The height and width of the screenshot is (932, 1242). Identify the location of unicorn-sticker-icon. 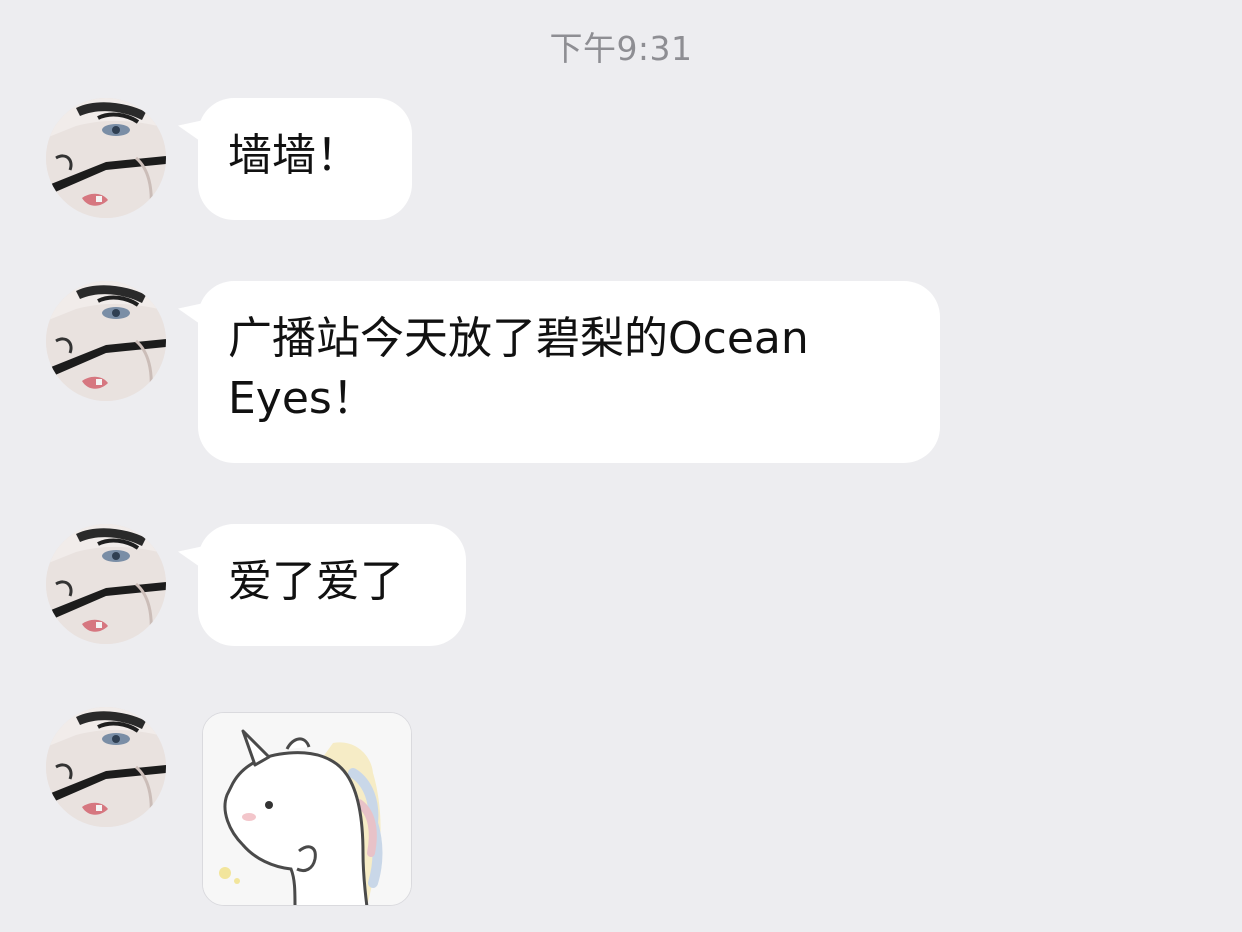
(307, 809).